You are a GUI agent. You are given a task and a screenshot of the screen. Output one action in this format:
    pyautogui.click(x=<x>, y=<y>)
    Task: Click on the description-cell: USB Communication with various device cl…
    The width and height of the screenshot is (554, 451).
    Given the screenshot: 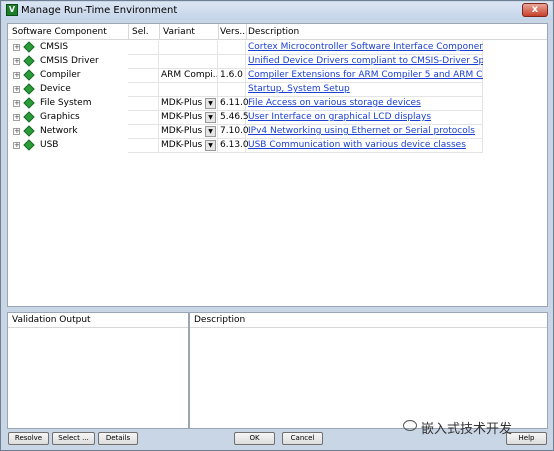 What is the action you would take?
    pyautogui.click(x=364, y=146)
    